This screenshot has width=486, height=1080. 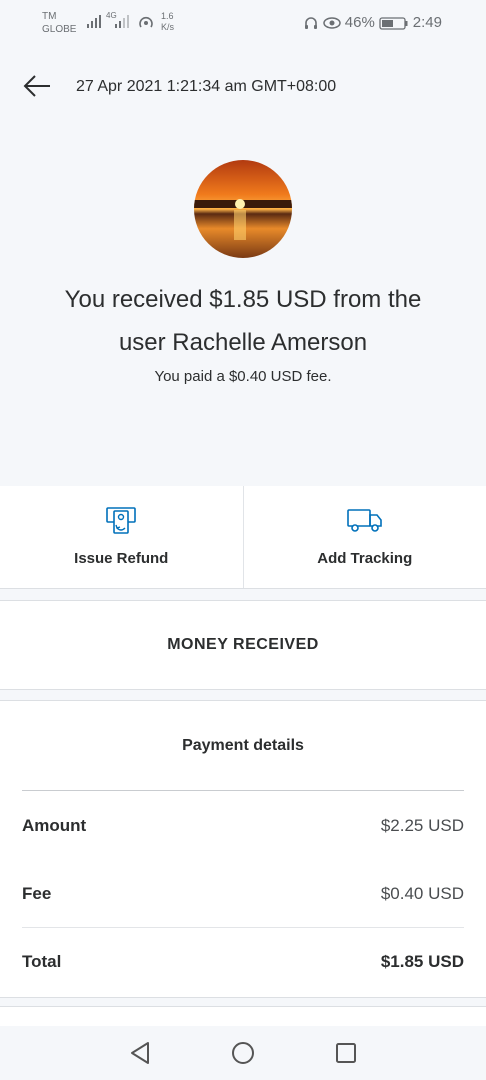 What do you see at coordinates (359, 22) in the screenshot?
I see `battery-percent: 46%` at bounding box center [359, 22].